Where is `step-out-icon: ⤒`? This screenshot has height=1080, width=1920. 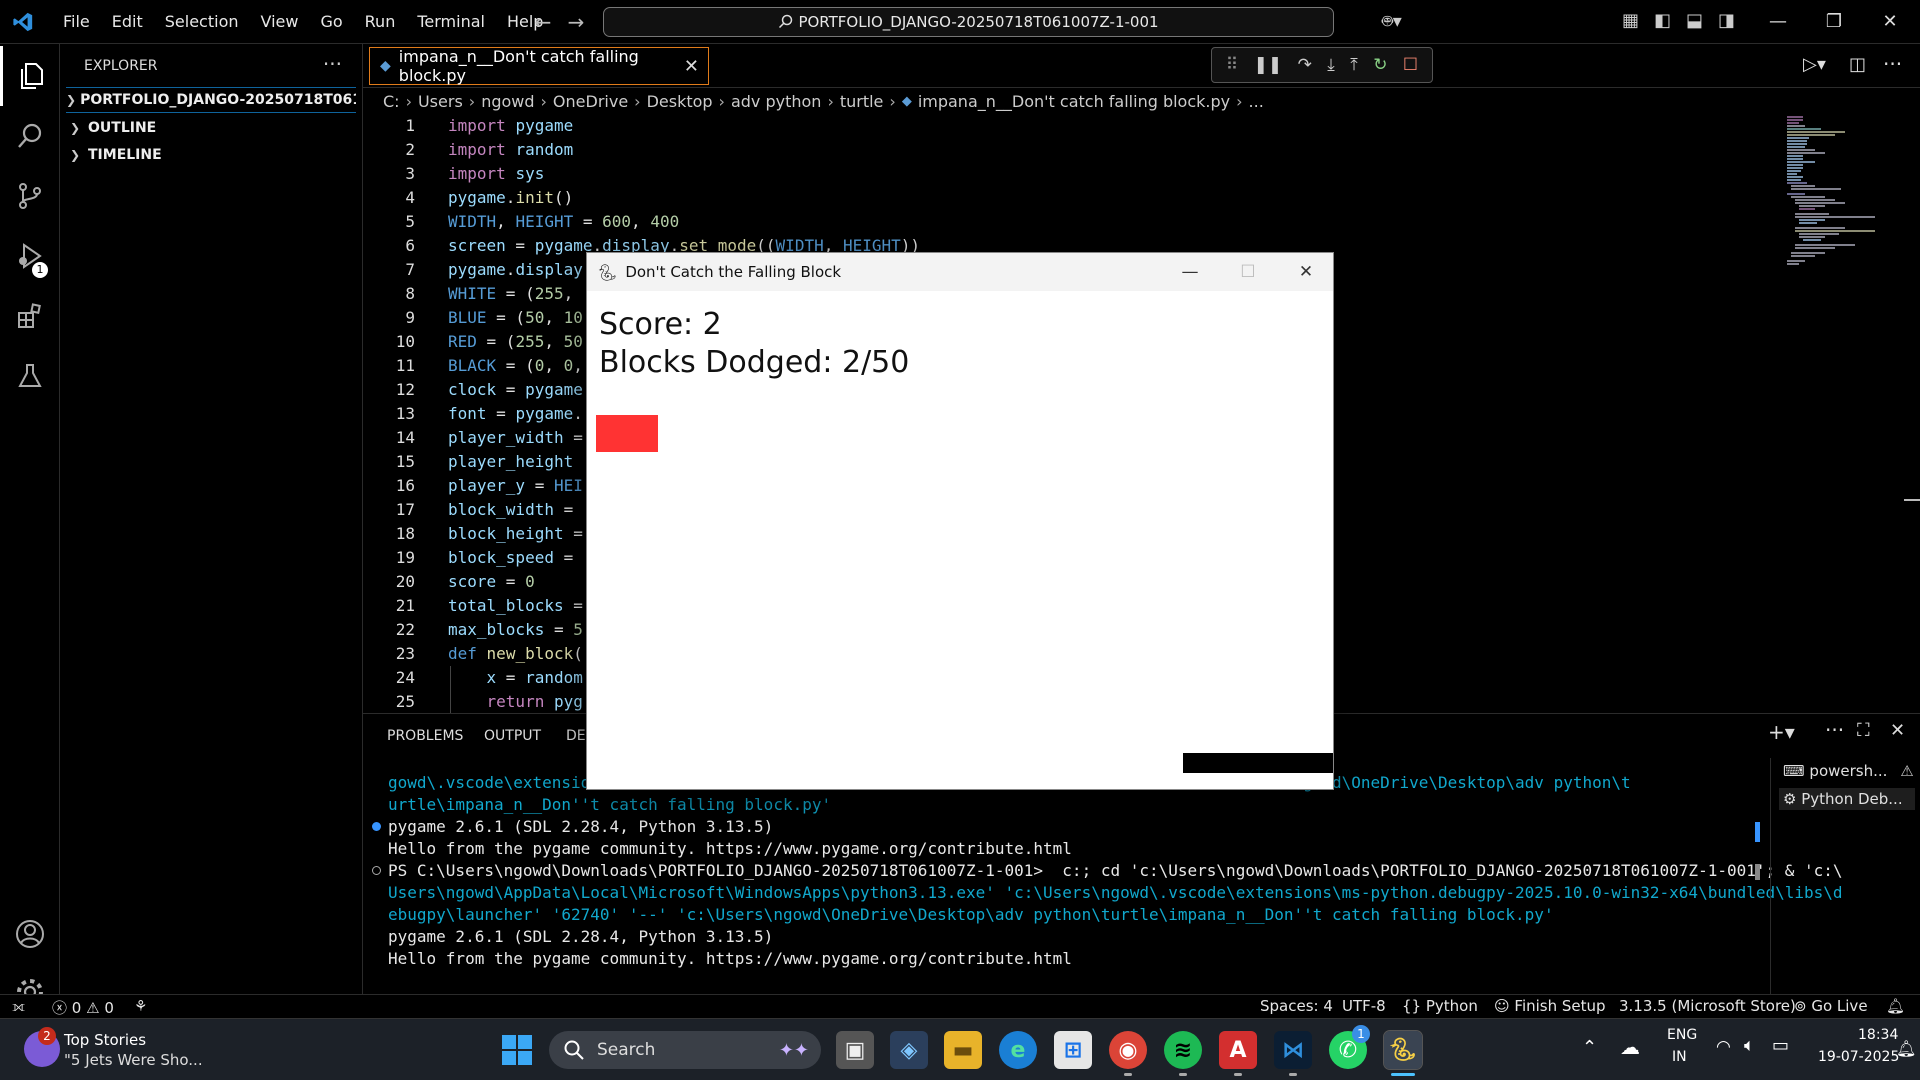 step-out-icon: ⤒ is located at coordinates (1354, 65).